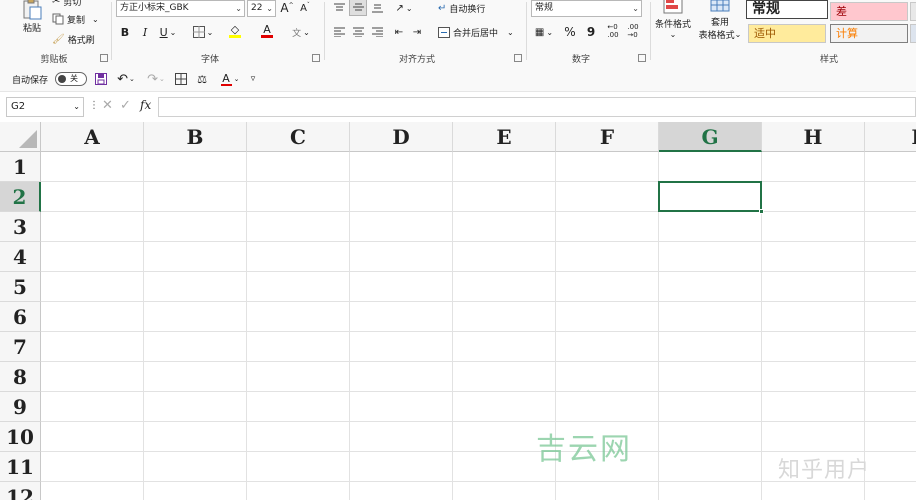 The width and height of the screenshot is (916, 500). Describe the element at coordinates (253, 79) in the screenshot. I see `customize-qat-button: ▿` at that location.